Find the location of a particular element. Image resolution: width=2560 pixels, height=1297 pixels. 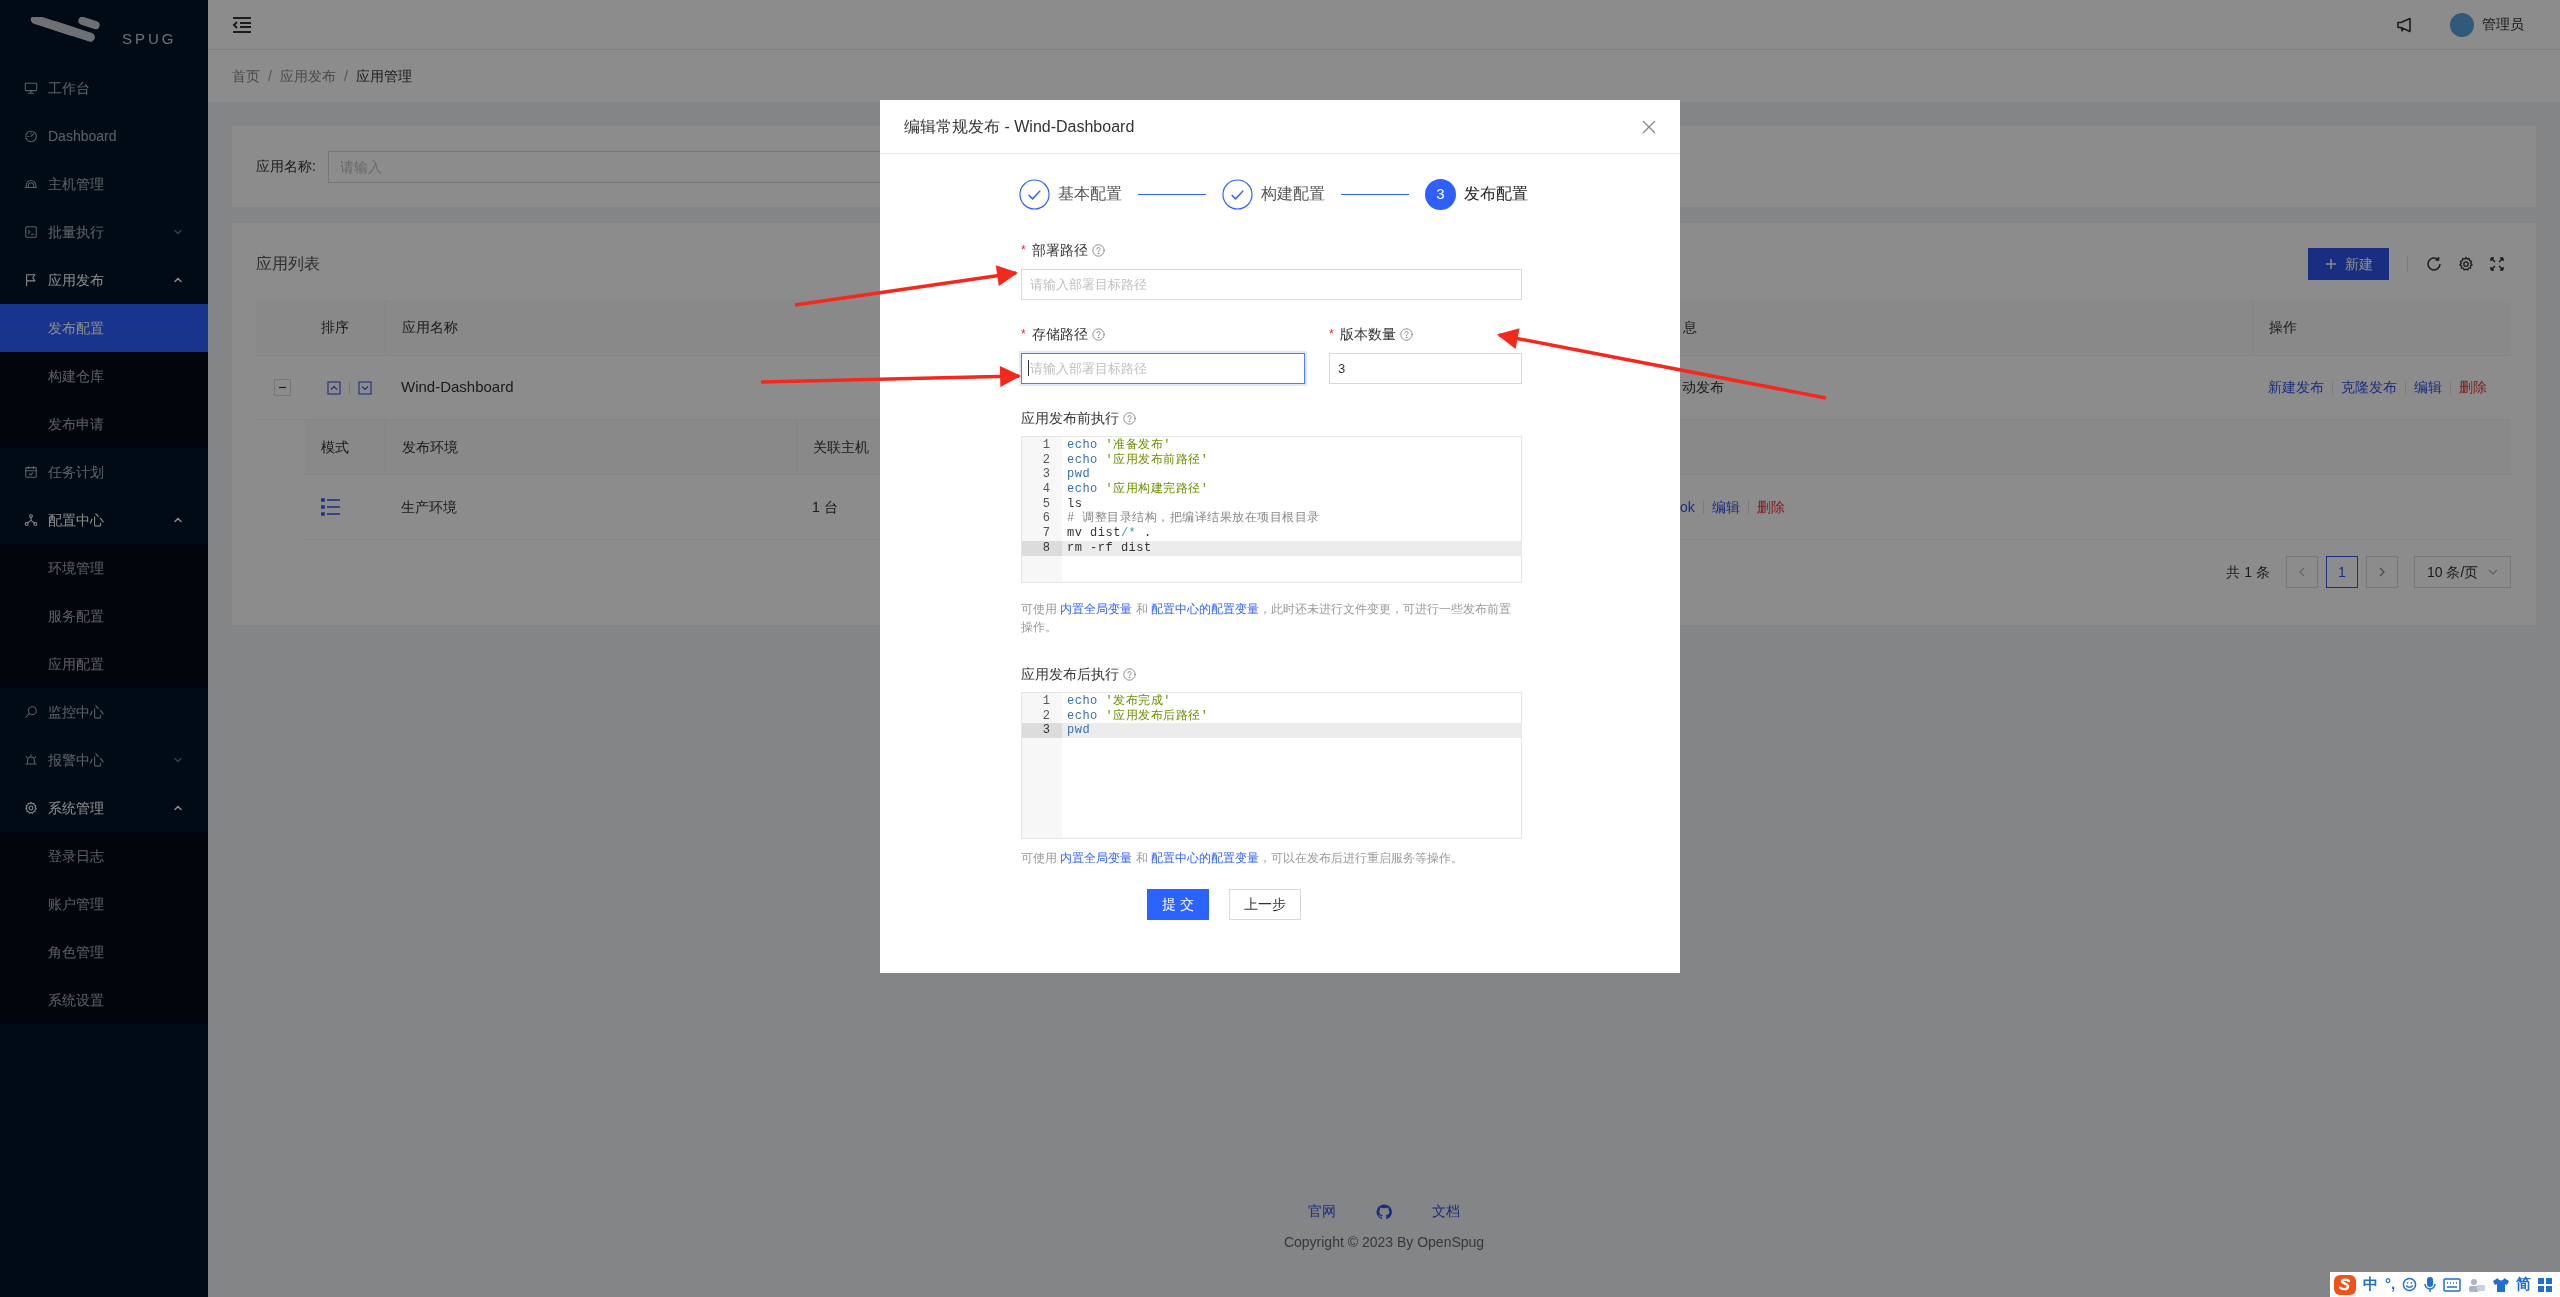

input-field: 3 is located at coordinates (1425, 368).